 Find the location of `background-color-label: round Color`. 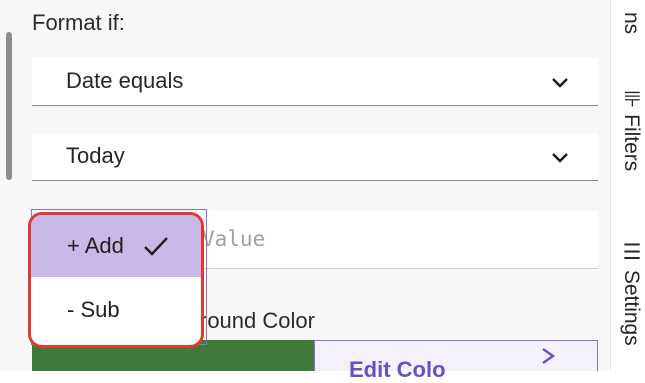

background-color-label: round Color is located at coordinates (257, 320).